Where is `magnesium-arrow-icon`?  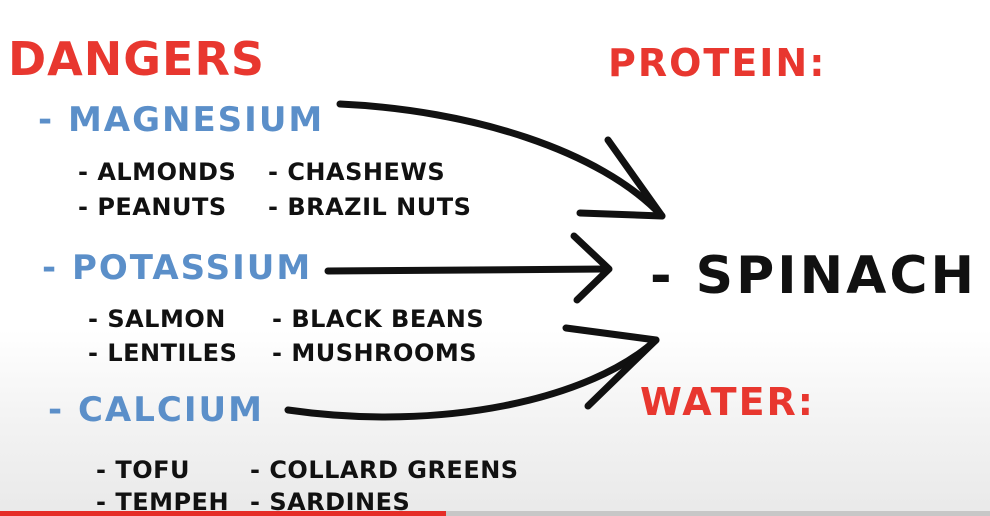
magnesium-arrow-icon is located at coordinates (501, 160).